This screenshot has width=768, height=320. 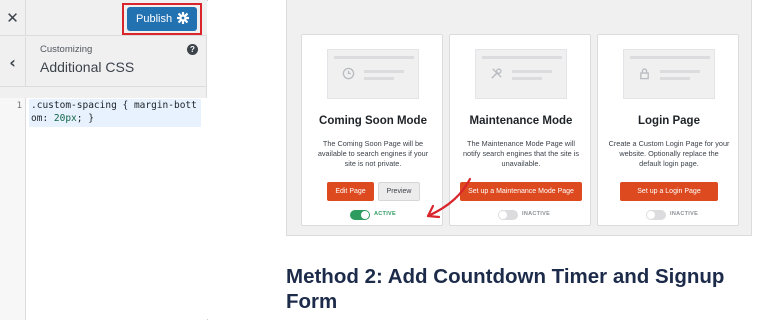 What do you see at coordinates (669, 121) in the screenshot?
I see `card-title: Login Page` at bounding box center [669, 121].